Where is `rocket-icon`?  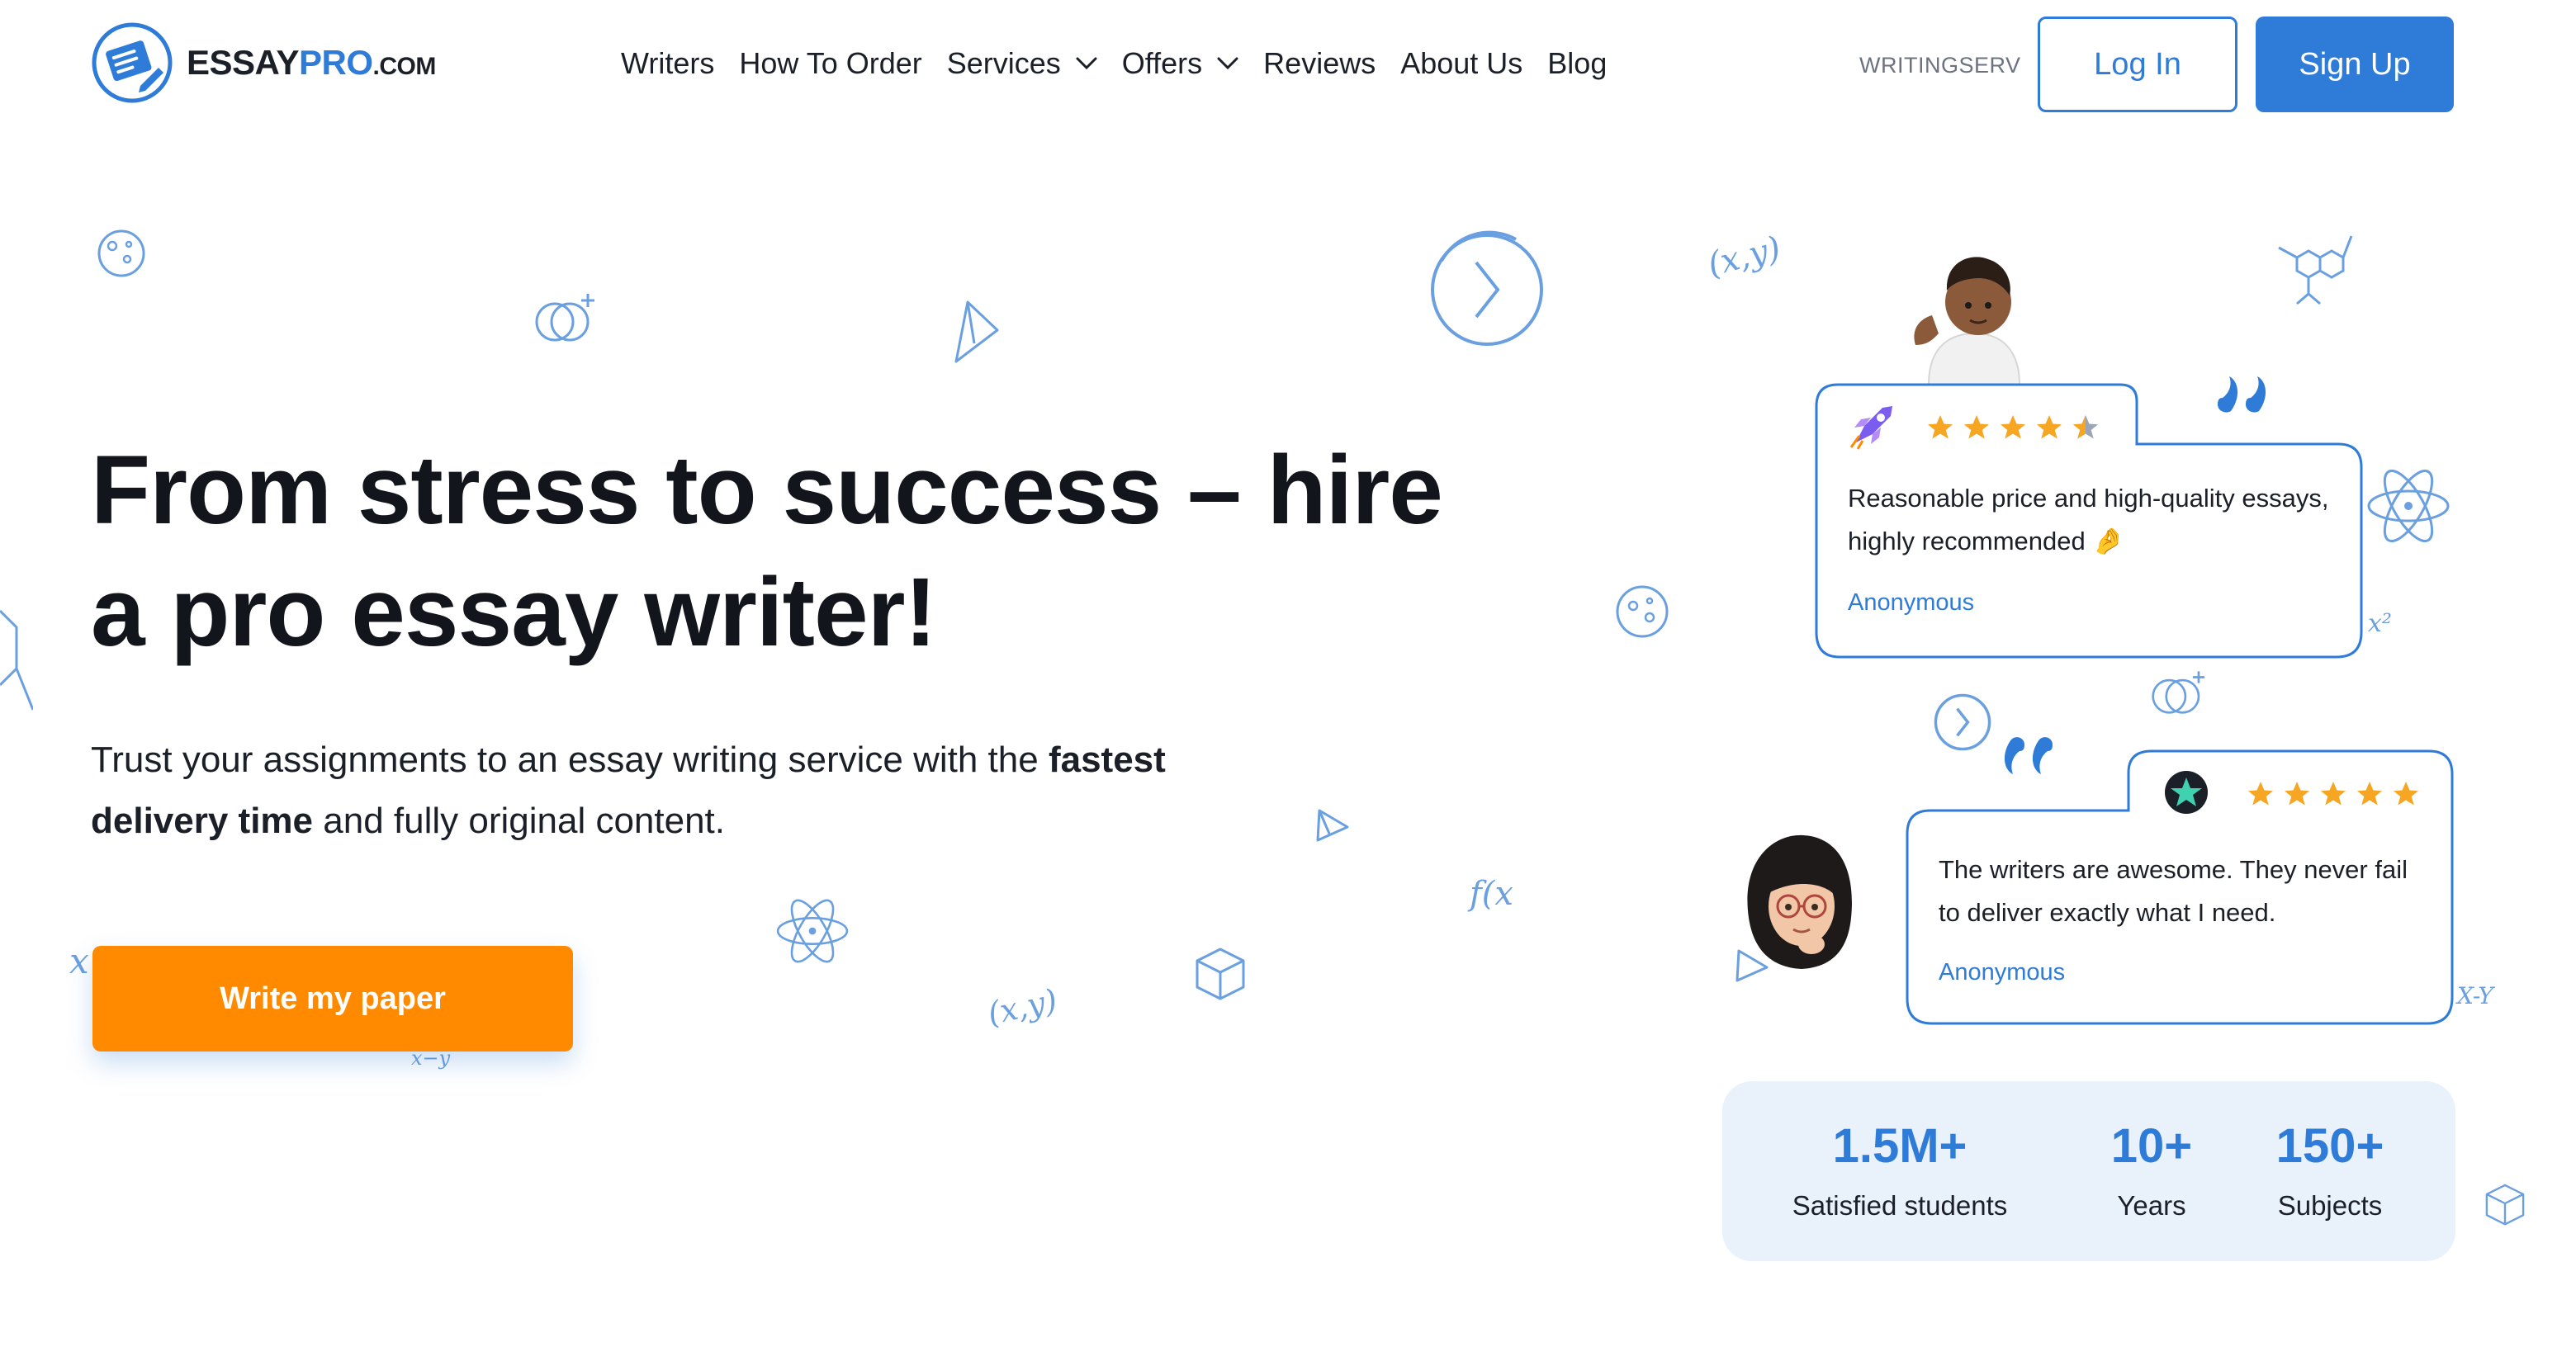
rocket-icon is located at coordinates (1870, 428).